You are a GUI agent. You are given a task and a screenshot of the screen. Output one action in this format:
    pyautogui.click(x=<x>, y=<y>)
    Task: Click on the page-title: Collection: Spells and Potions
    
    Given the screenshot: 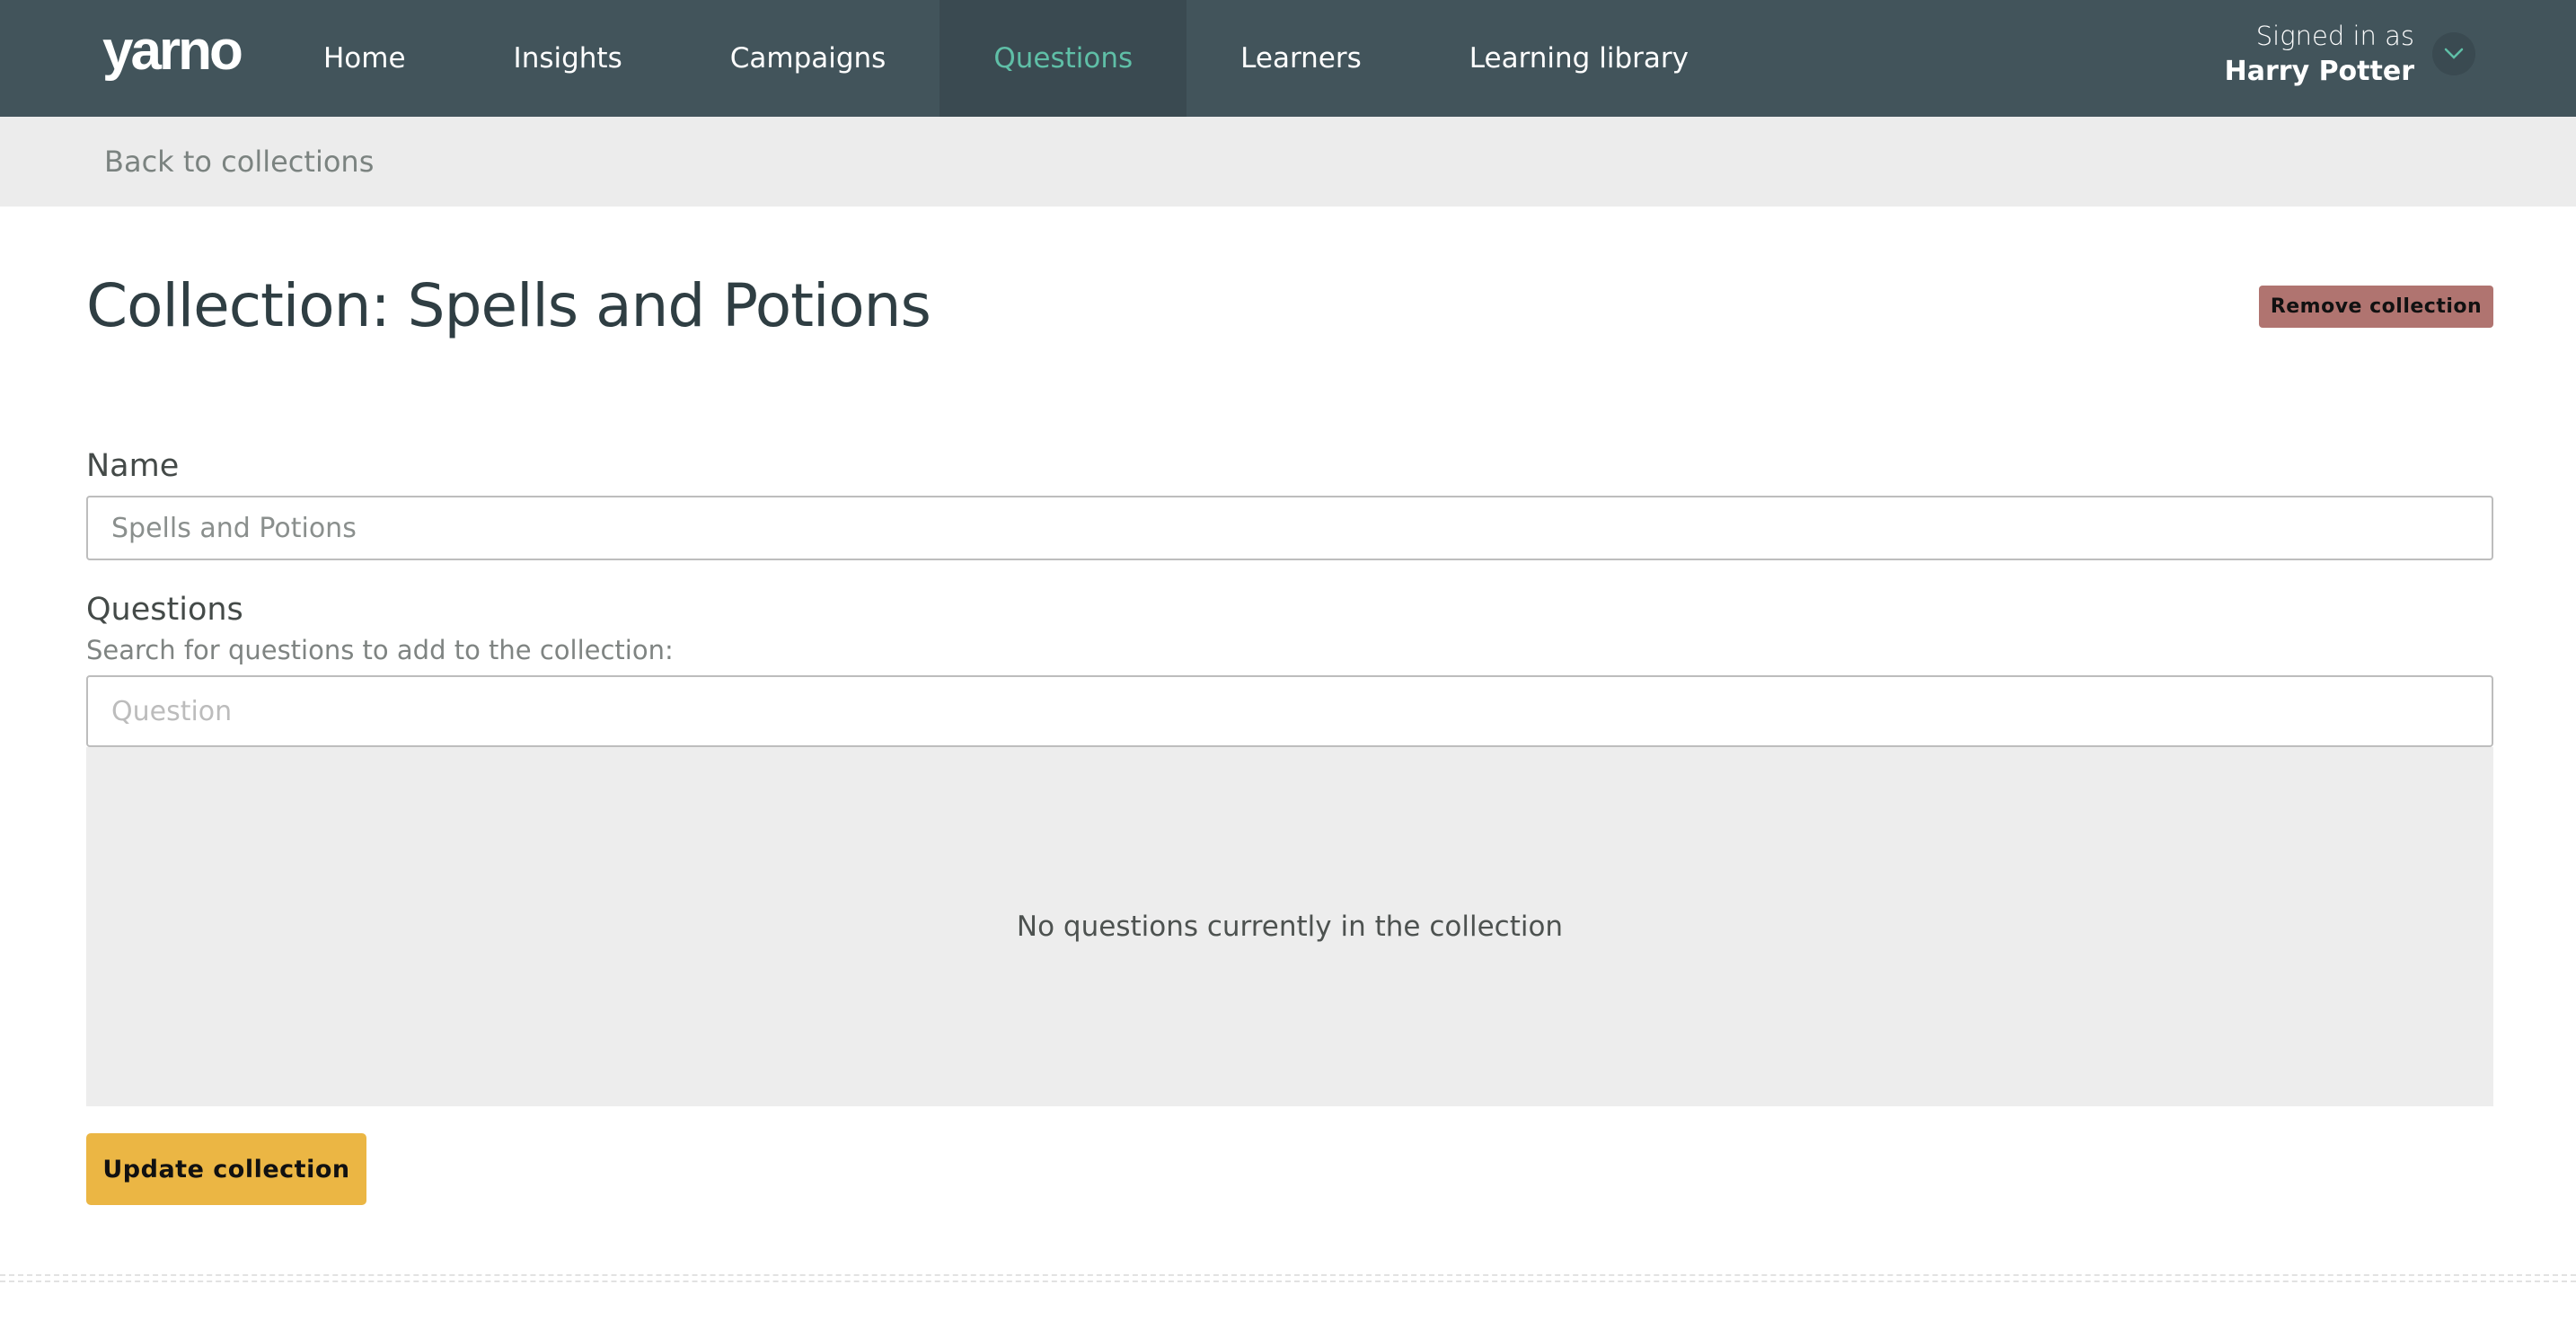 What is the action you would take?
    pyautogui.click(x=508, y=305)
    